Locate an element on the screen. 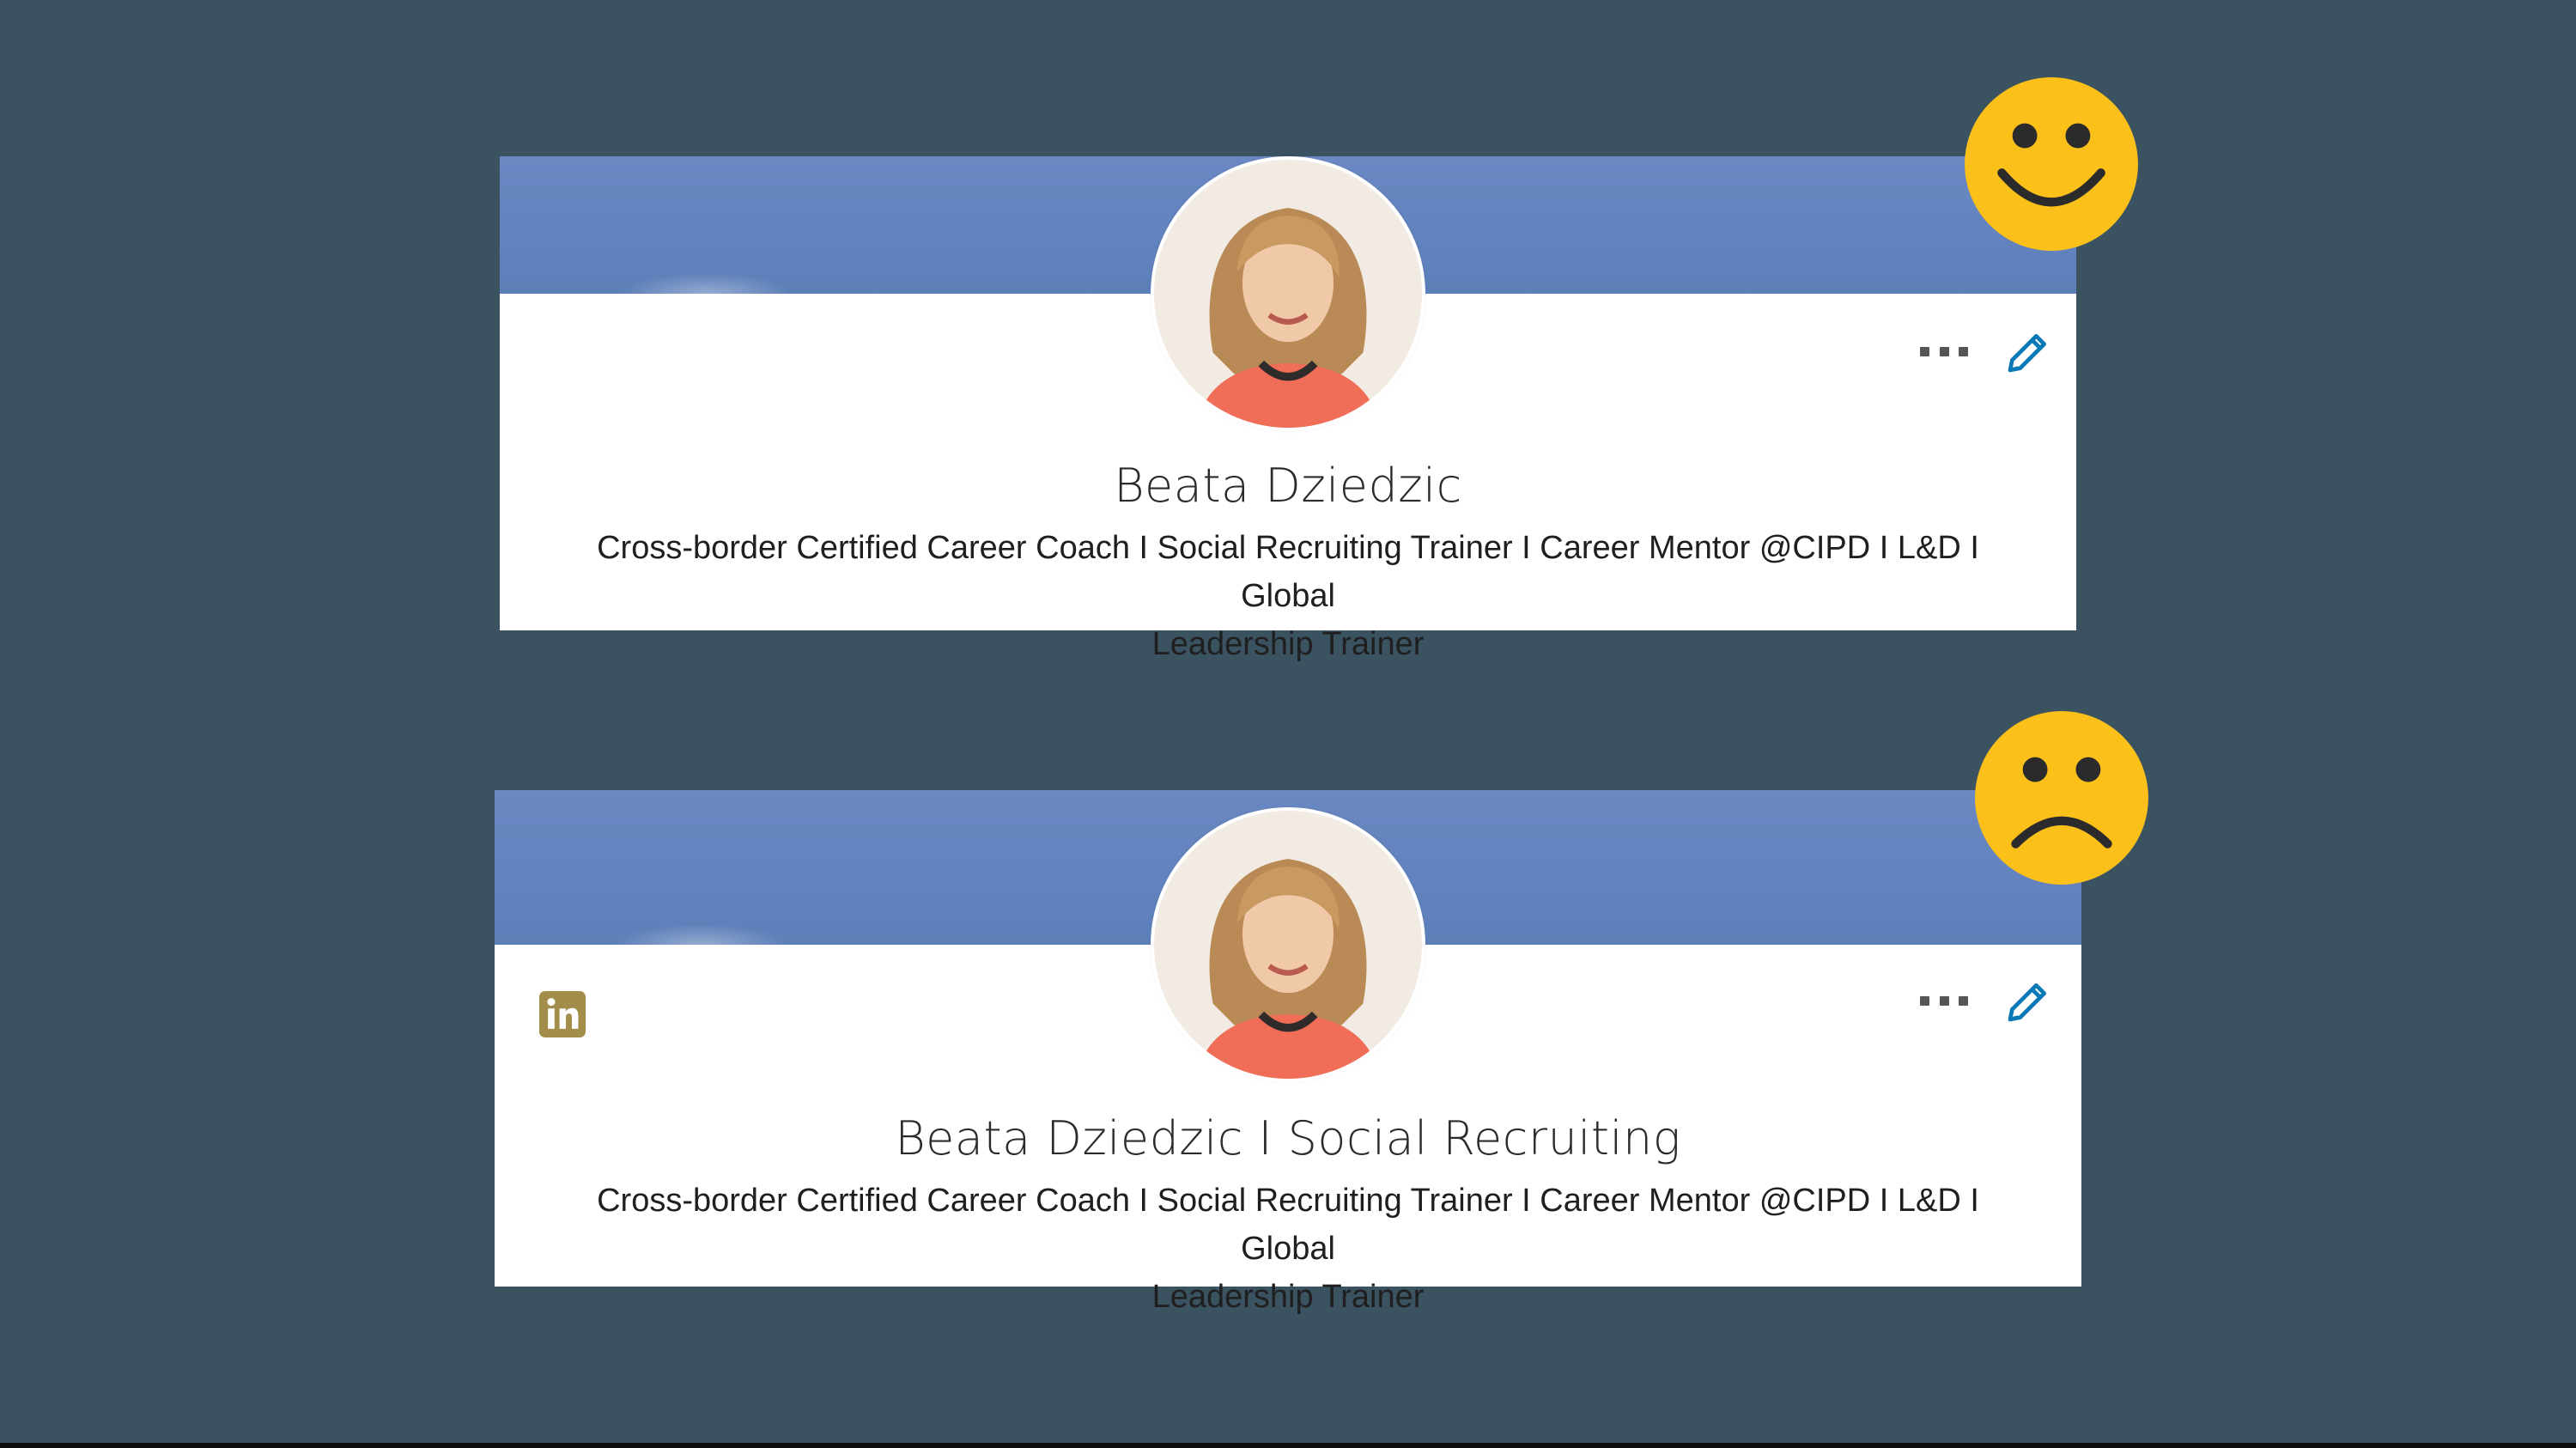 The height and width of the screenshot is (1448, 2576). profile-name: Beata Dziedzic is located at coordinates (1288, 486).